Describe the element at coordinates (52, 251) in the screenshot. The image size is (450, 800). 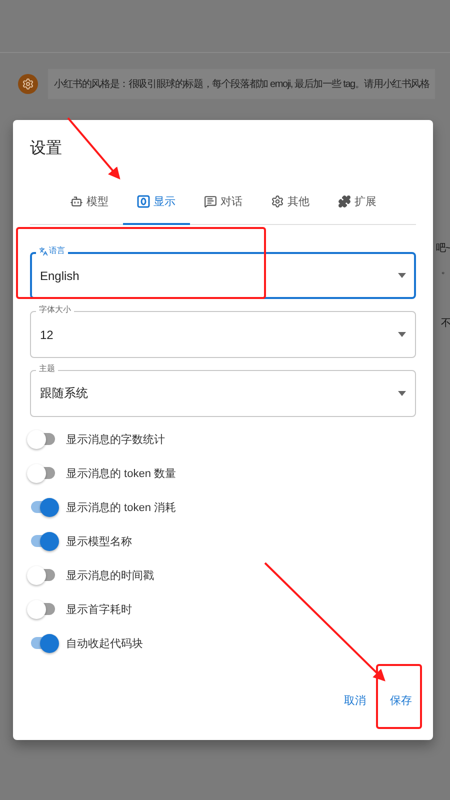
I see `field-label: 语言` at that location.